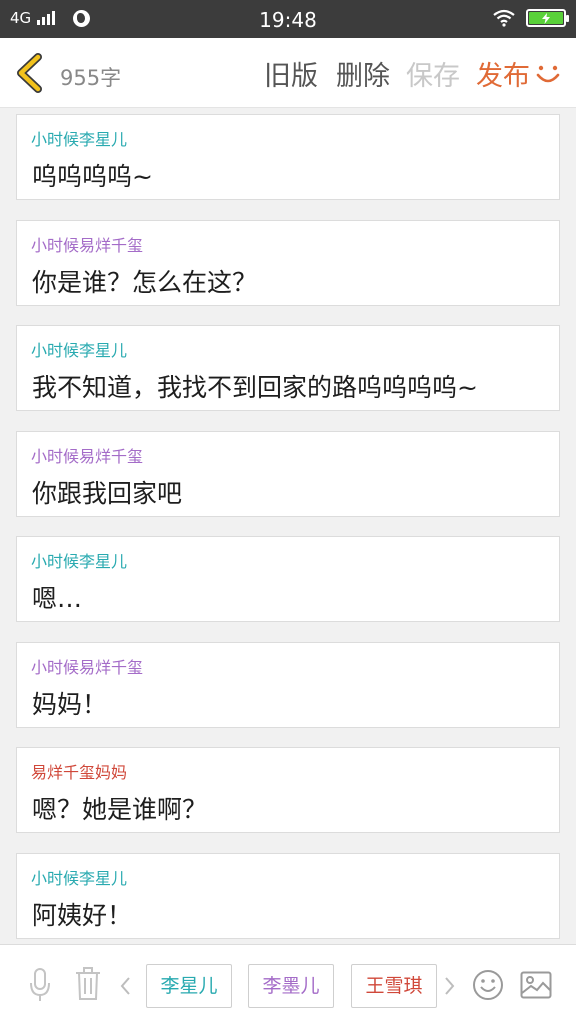 The height and width of the screenshot is (1024, 576). I want to click on message-card: 小时候李星儿我不知道，我找不到回家的路呜呜呜呜~, so click(288, 368).